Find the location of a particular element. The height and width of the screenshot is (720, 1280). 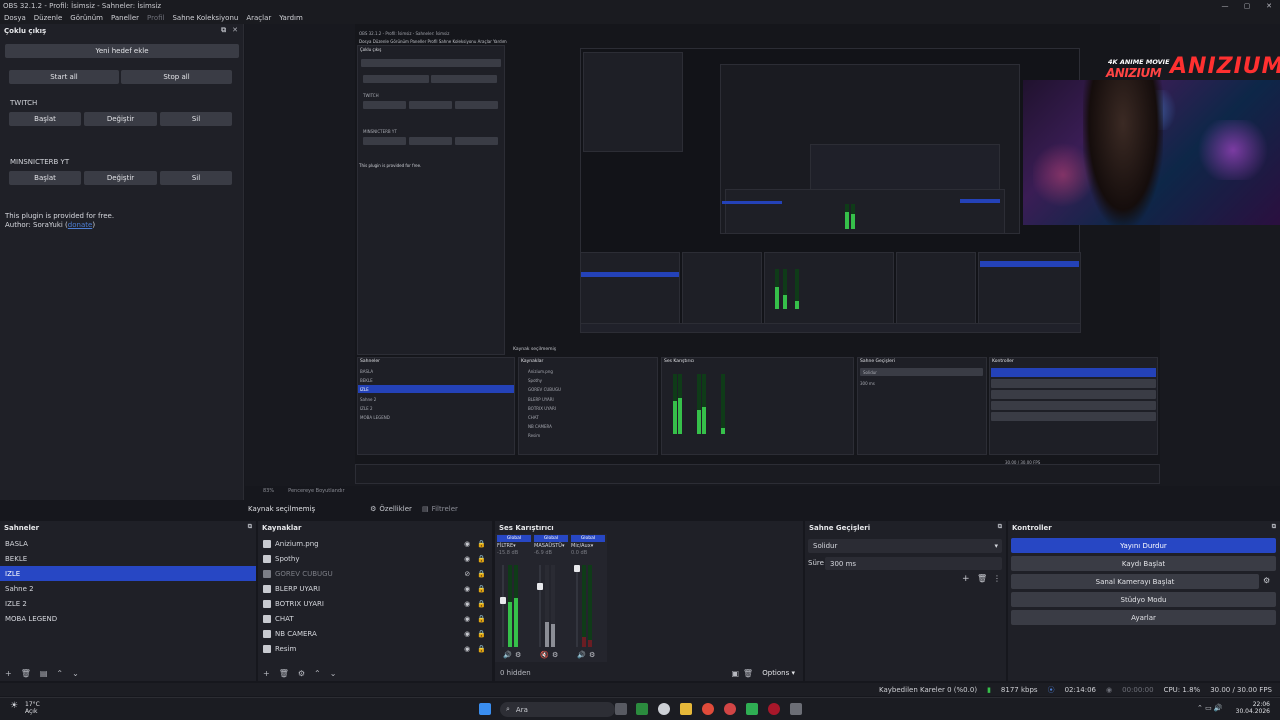

source-item: NB CAMERA ◉ 🔒 is located at coordinates (375, 633).